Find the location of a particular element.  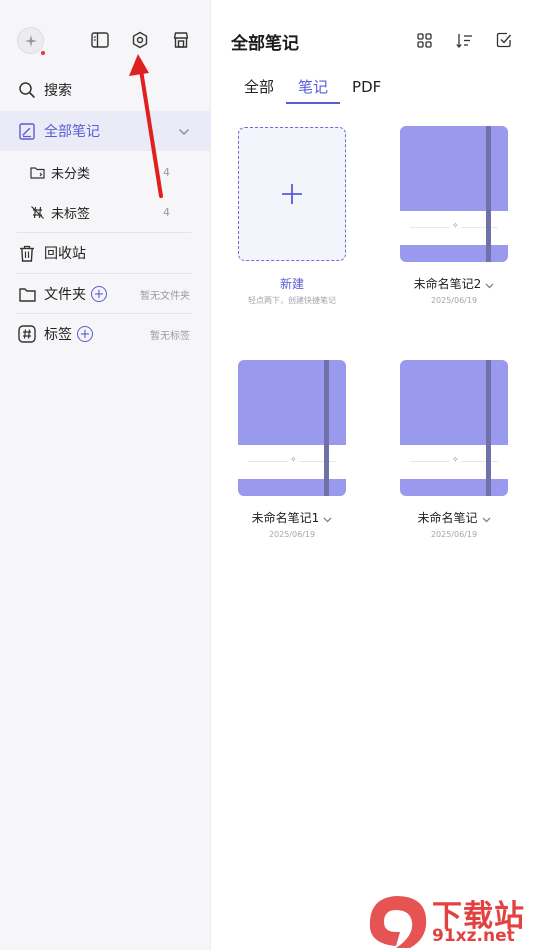

sidebar-item-all-notes: 全部笔记 is located at coordinates (105, 131).